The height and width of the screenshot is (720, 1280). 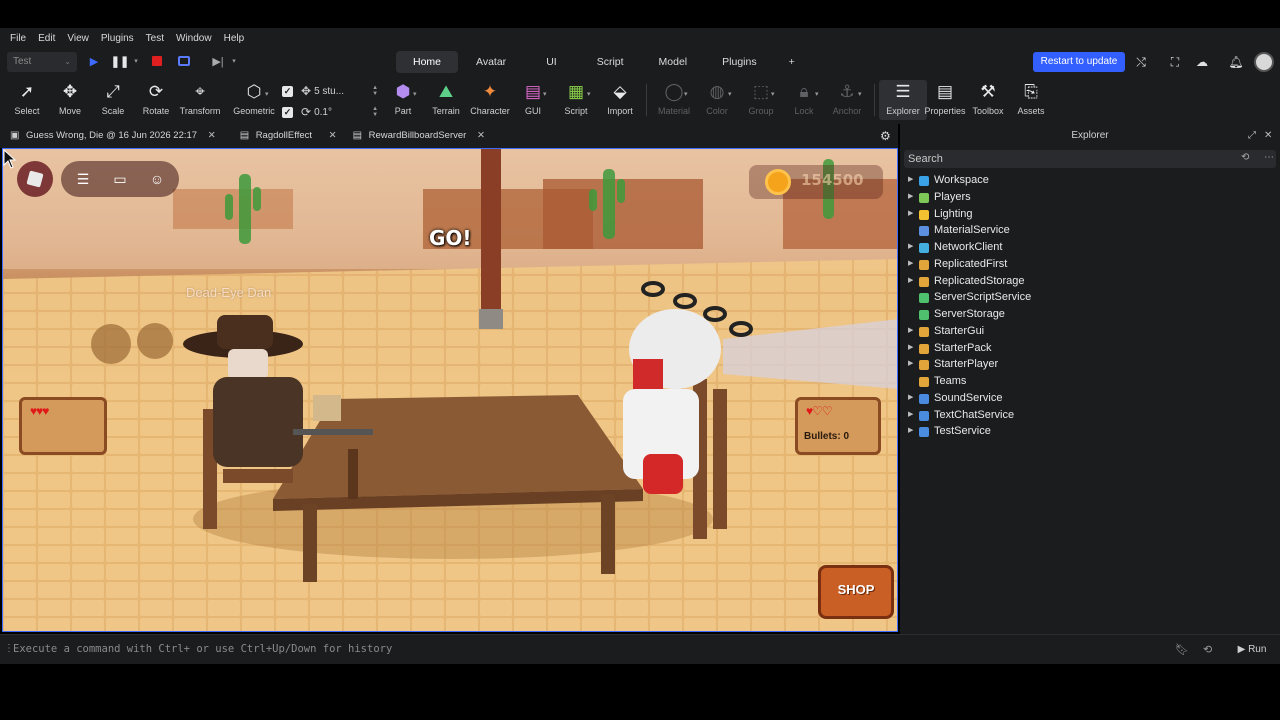 I want to click on toolbox-toggle-button: ⚒ Toolbox, so click(x=988, y=100).